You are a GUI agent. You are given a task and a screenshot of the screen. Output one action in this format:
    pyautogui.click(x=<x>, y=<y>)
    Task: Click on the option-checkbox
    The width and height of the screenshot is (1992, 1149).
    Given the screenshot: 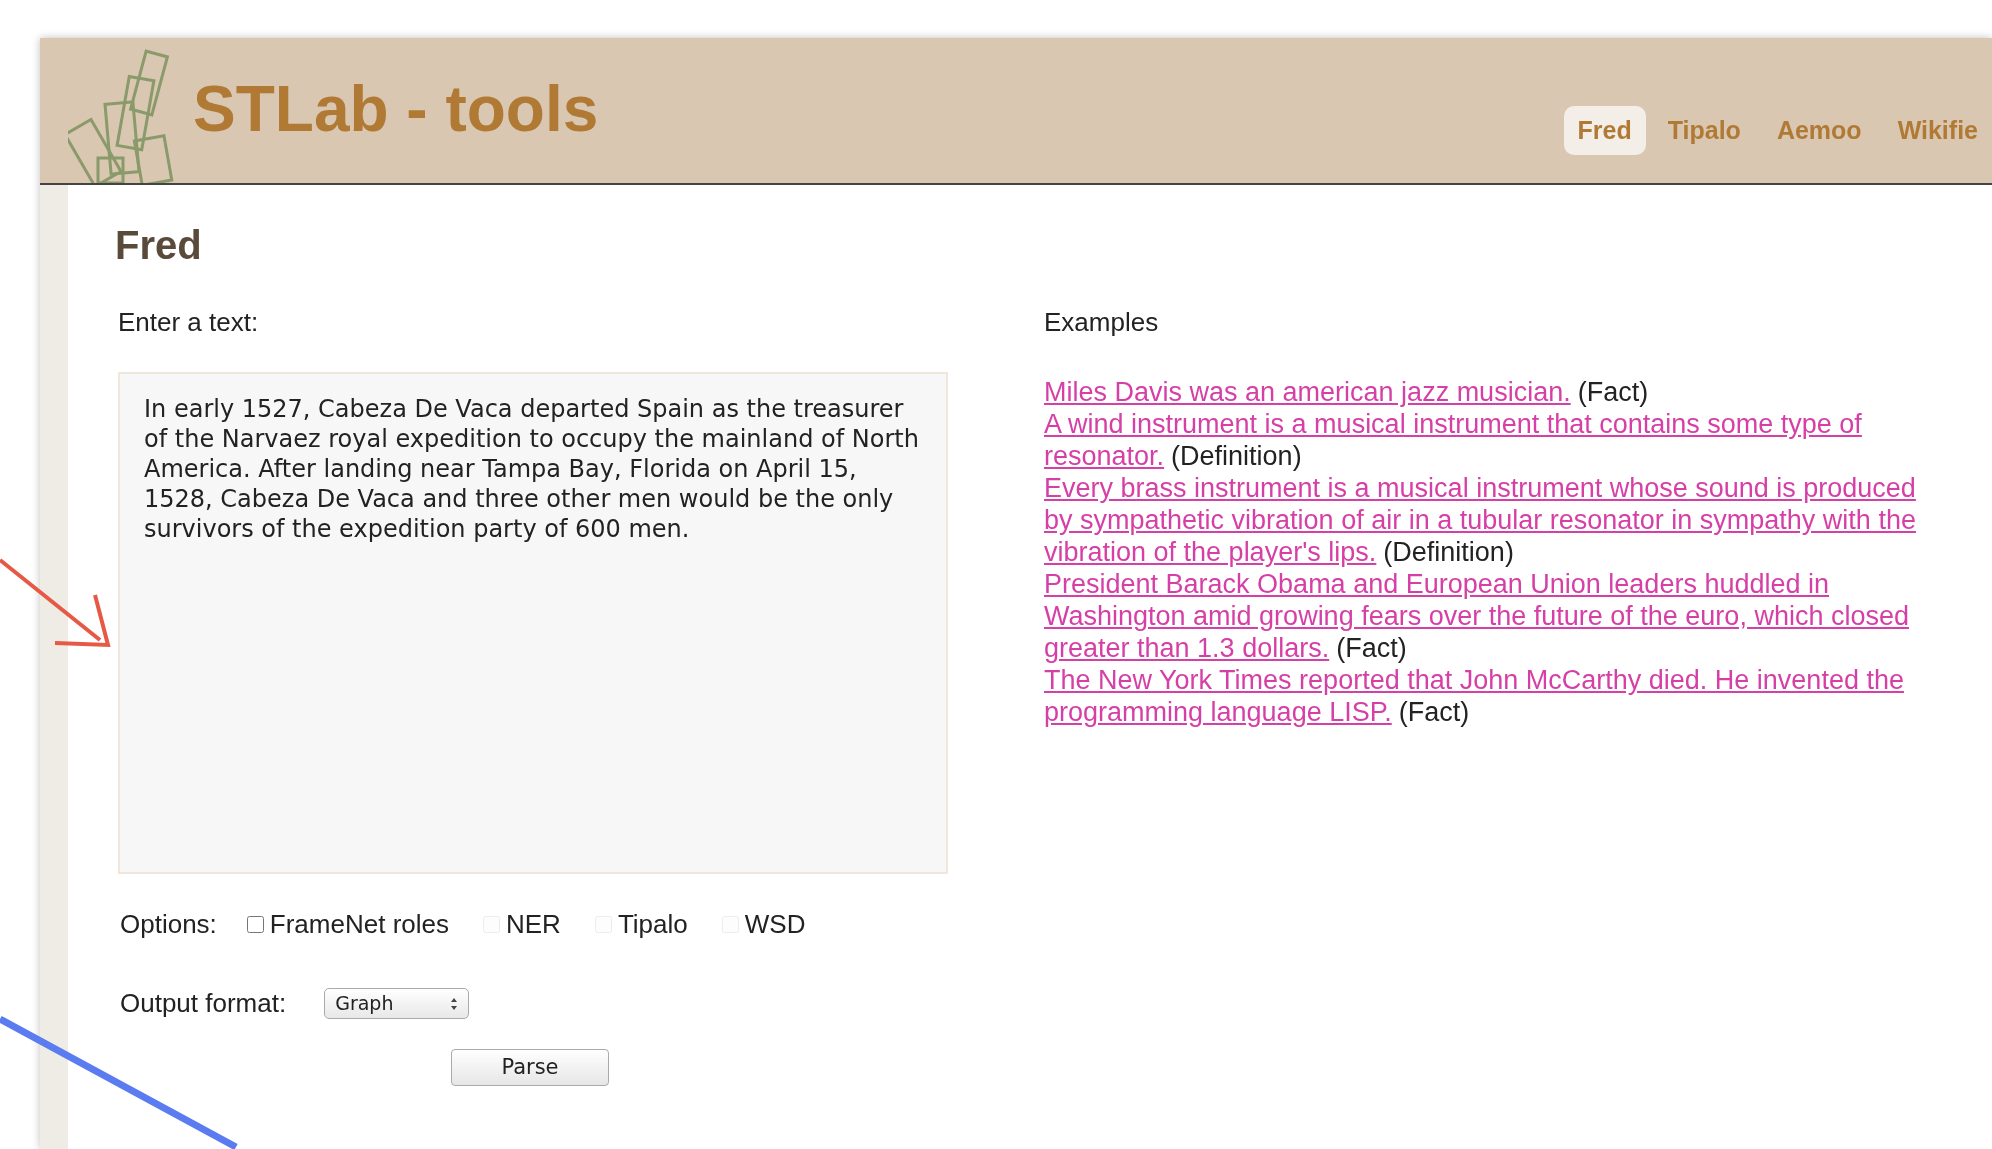 What is the action you would take?
    pyautogui.click(x=255, y=924)
    